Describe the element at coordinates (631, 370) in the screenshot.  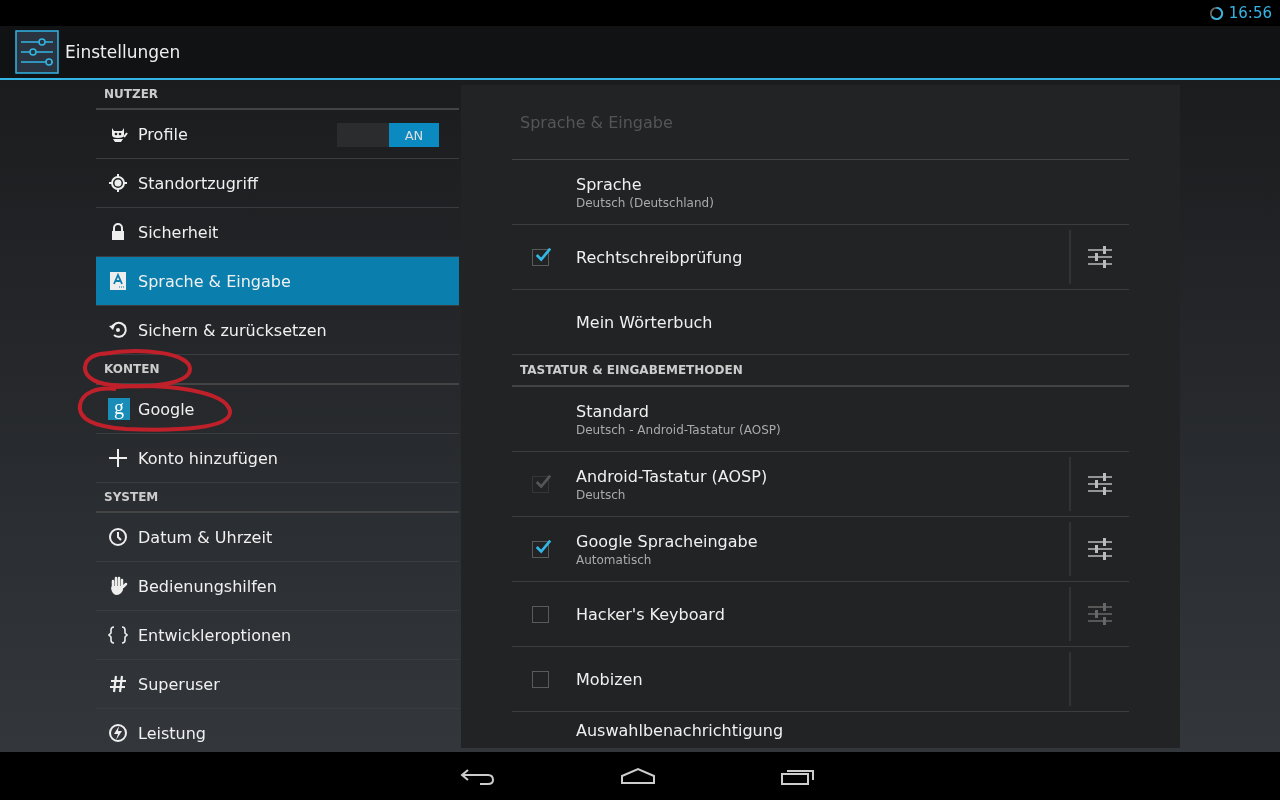
I see `section-header: TASTATUR & EINGABEMETHODEN` at that location.